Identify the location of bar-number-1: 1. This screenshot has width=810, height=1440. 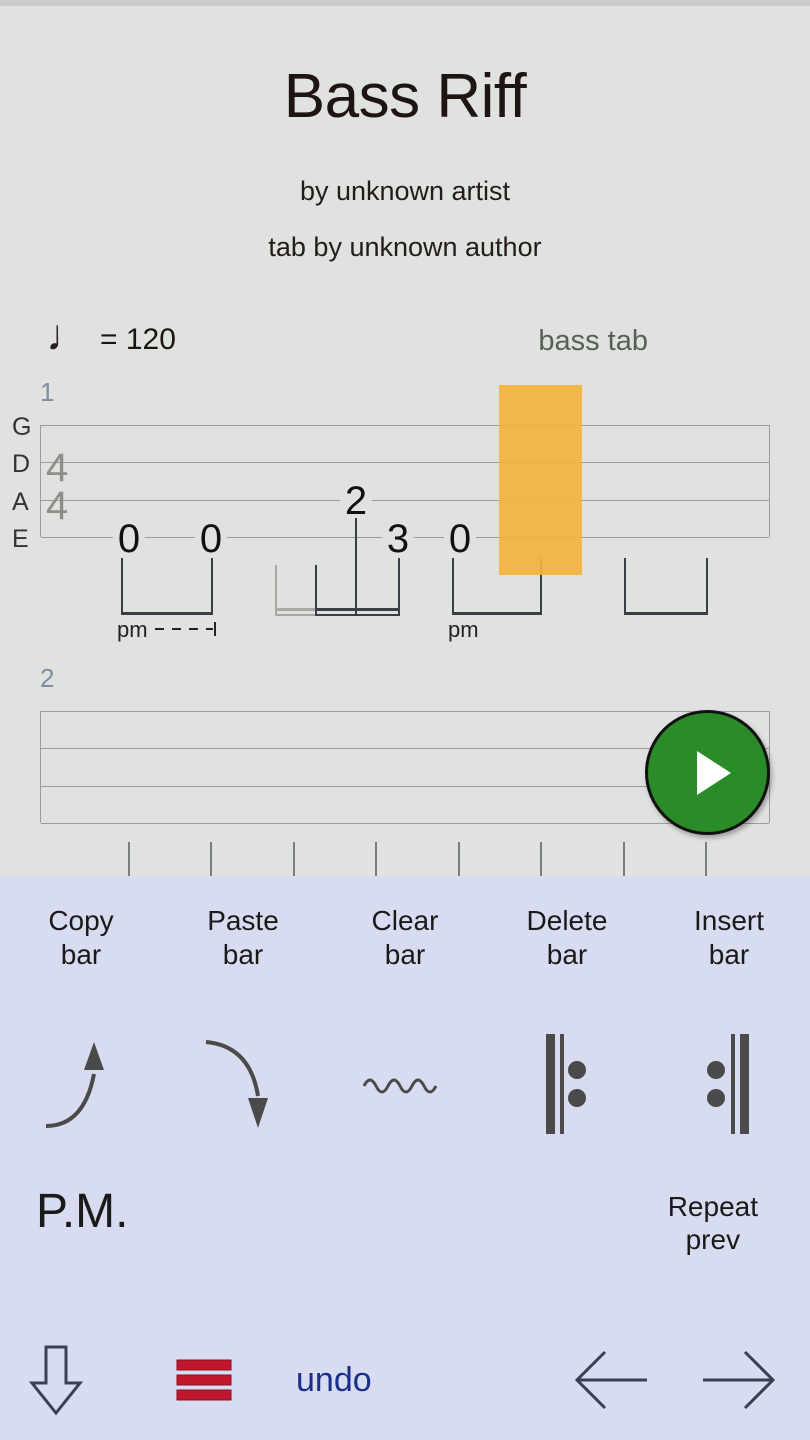
(47, 392).